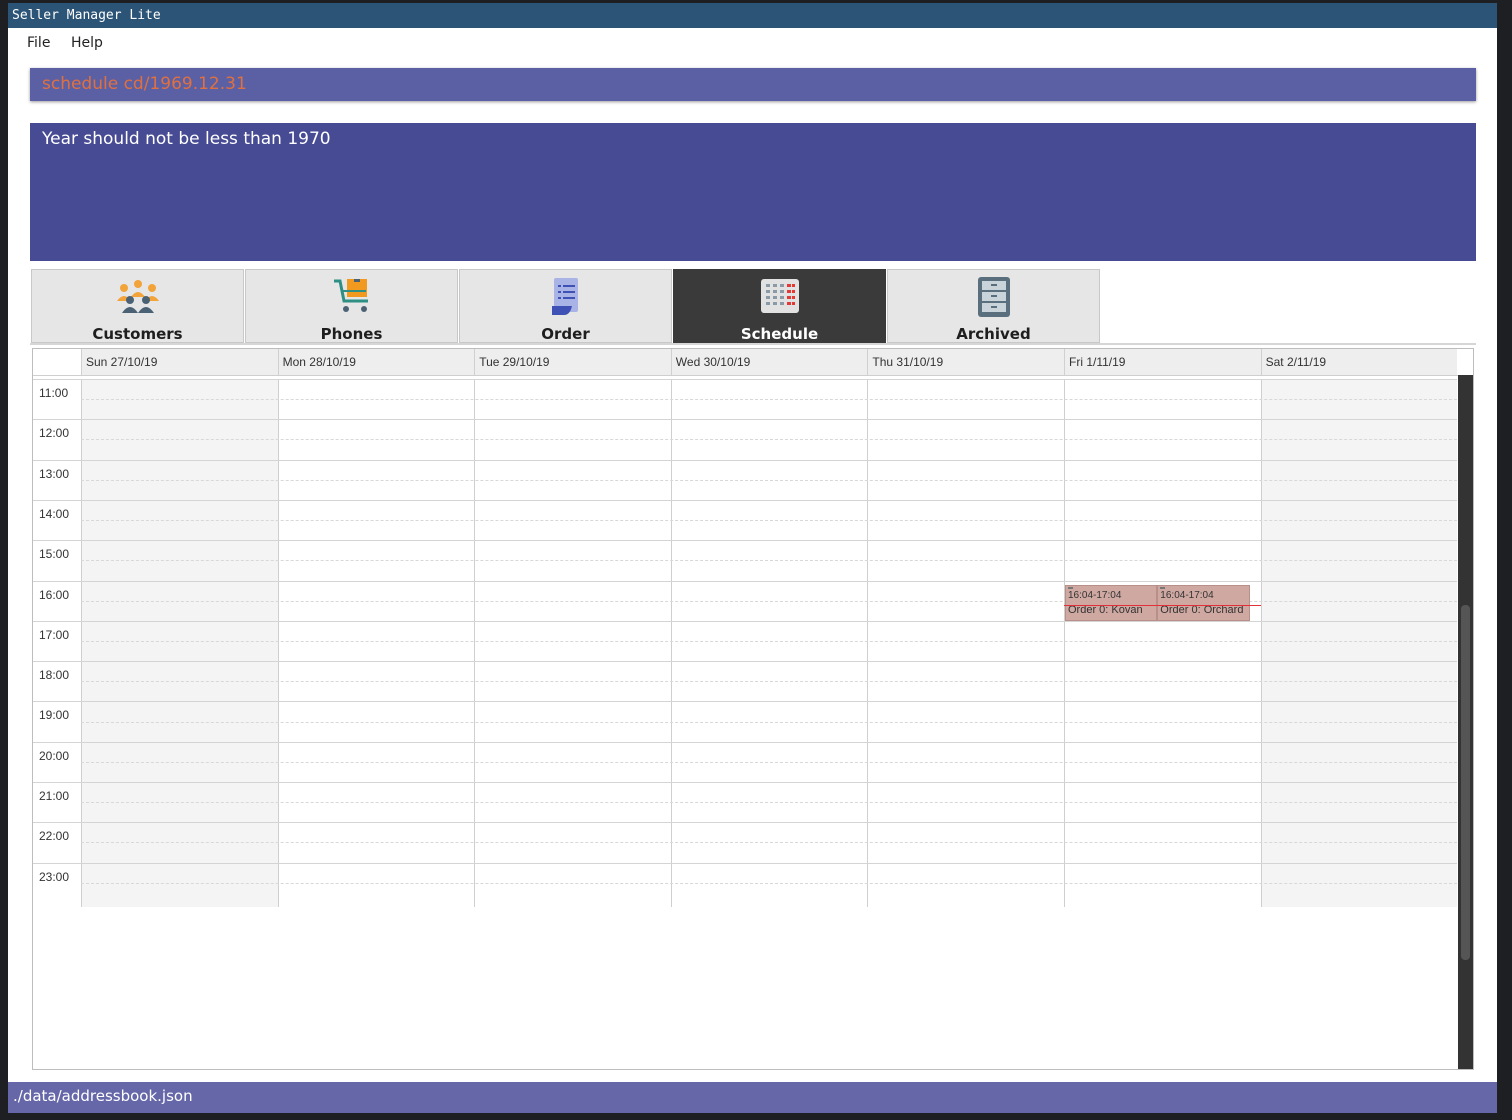  I want to click on time-label: 12:00, so click(54, 433).